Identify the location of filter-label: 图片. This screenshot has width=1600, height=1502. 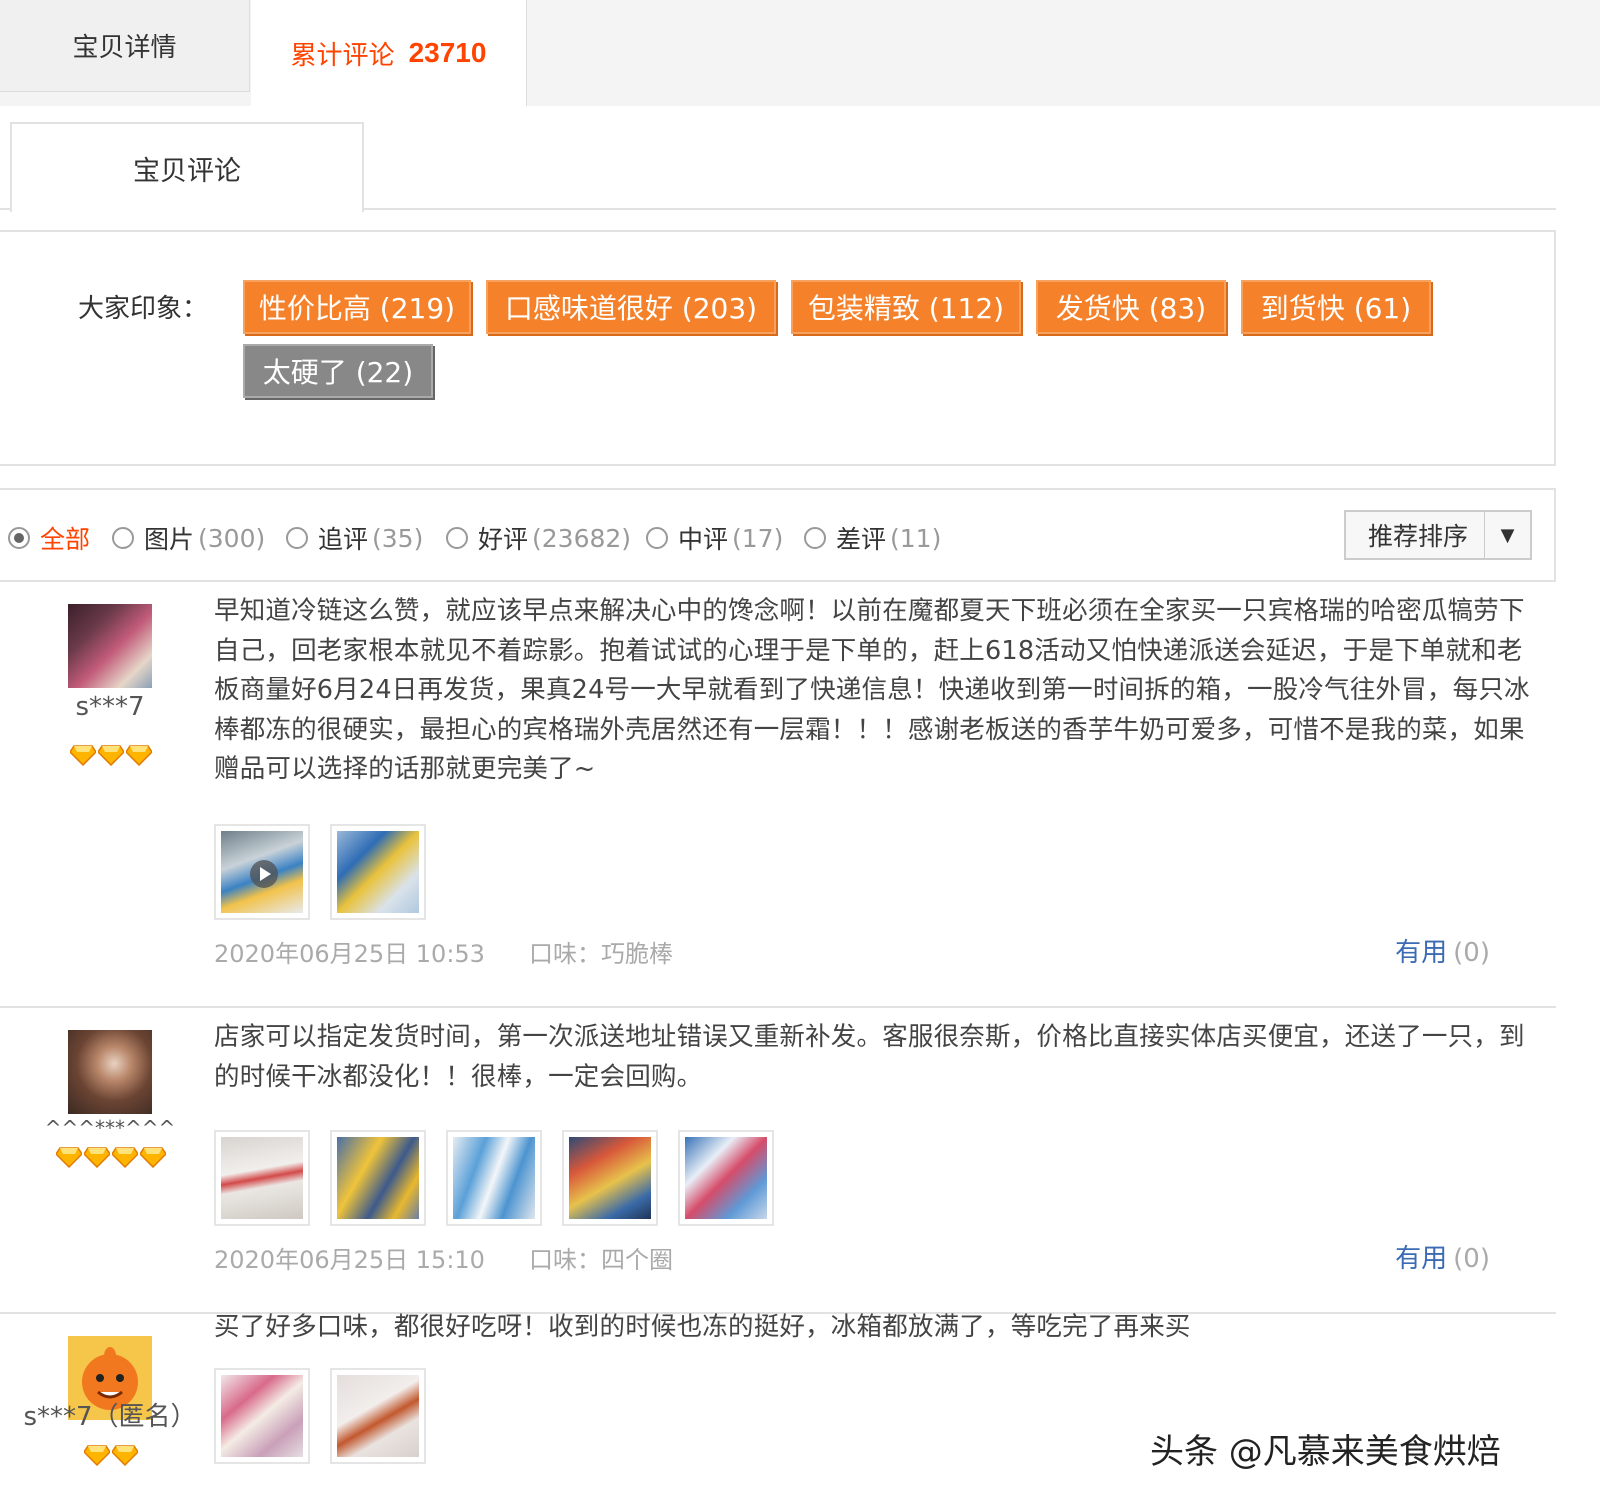
(169, 539).